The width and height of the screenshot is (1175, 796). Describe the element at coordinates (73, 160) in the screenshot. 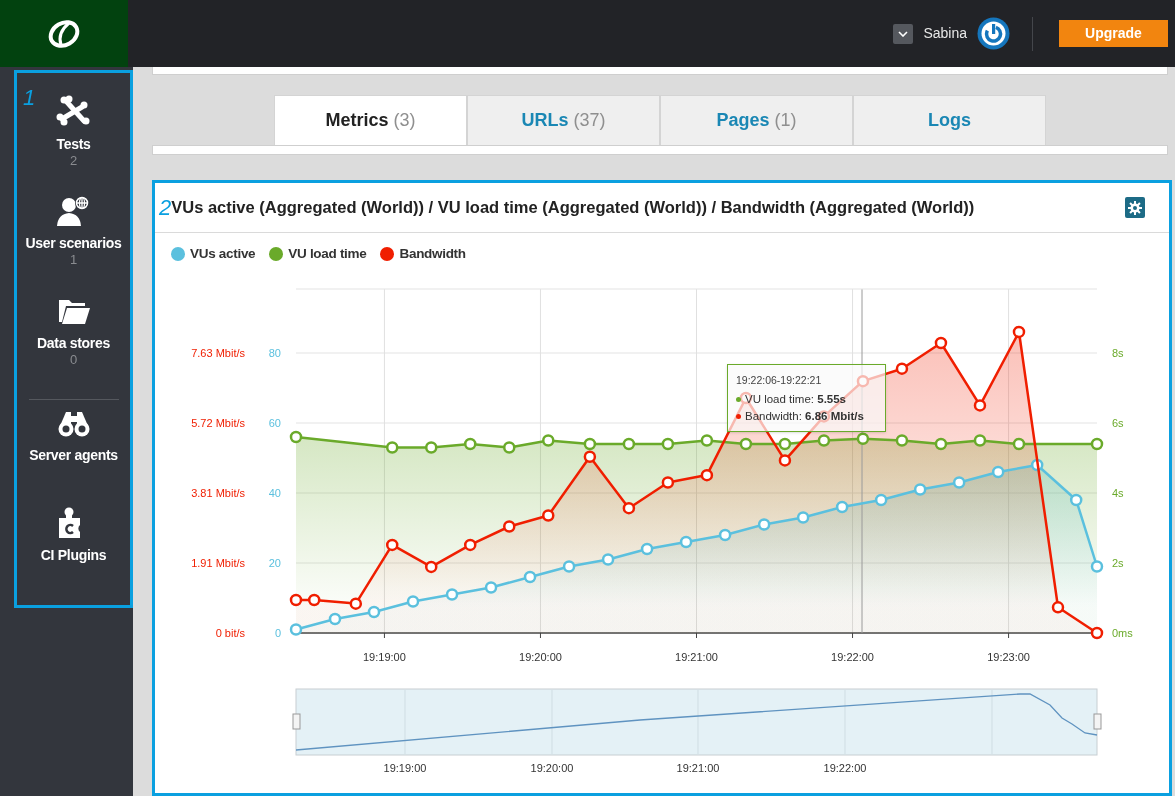

I see `item-count: 2` at that location.